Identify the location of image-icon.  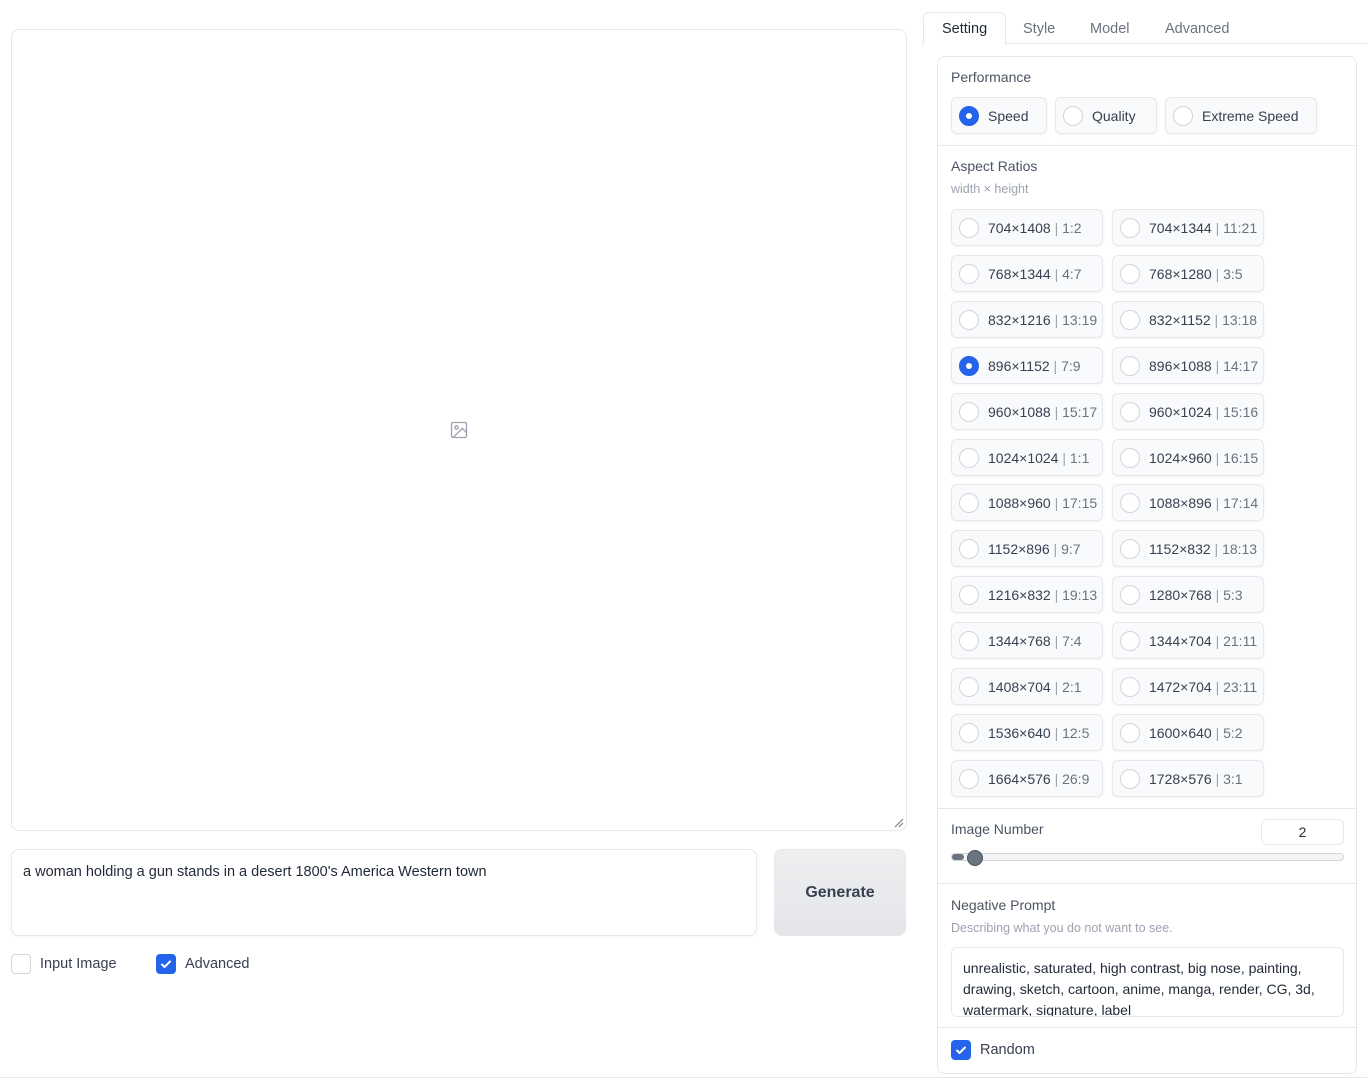
(459, 430).